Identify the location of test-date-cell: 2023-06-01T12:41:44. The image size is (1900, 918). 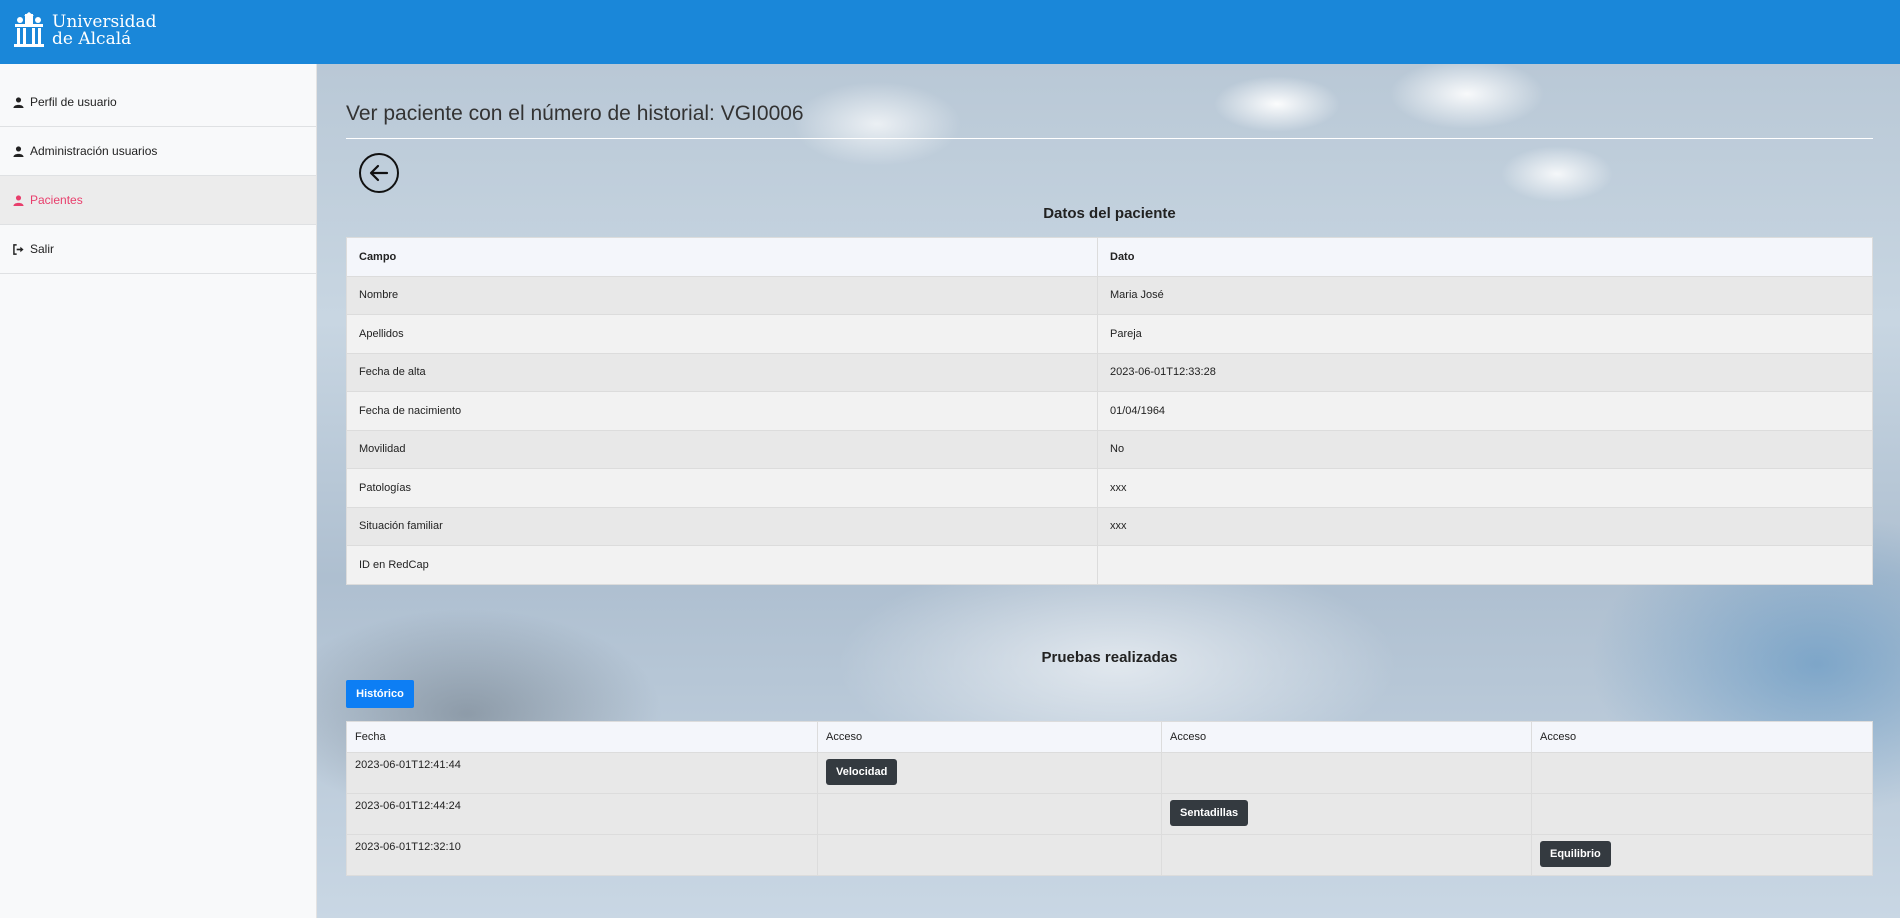
(582, 773).